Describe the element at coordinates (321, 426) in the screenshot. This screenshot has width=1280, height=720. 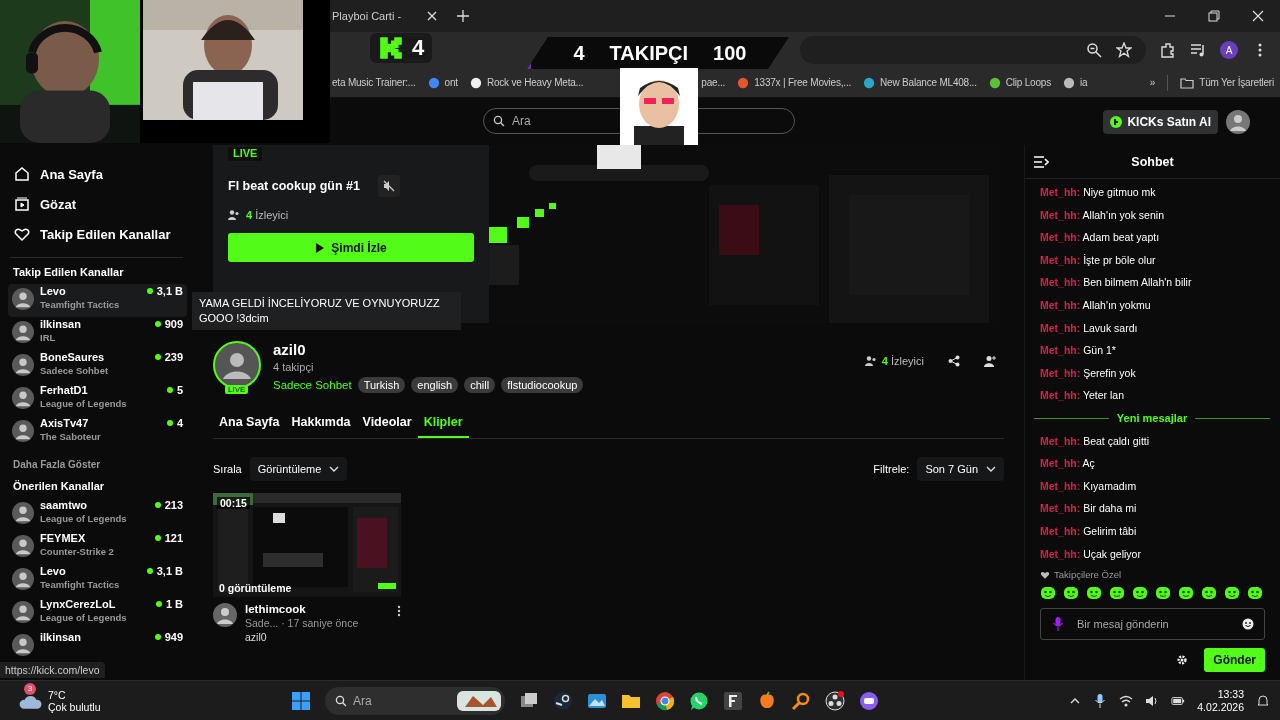
I see `channel-tab: Hakkımda` at that location.